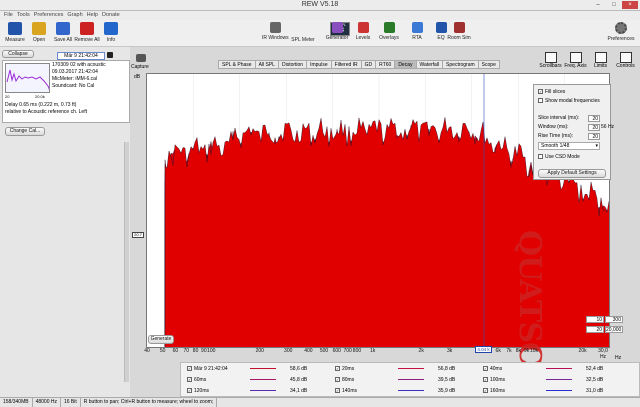 The width and height of the screenshot is (640, 407). What do you see at coordinates (15, 34) in the screenshot?
I see `measure-button: Measure` at bounding box center [15, 34].